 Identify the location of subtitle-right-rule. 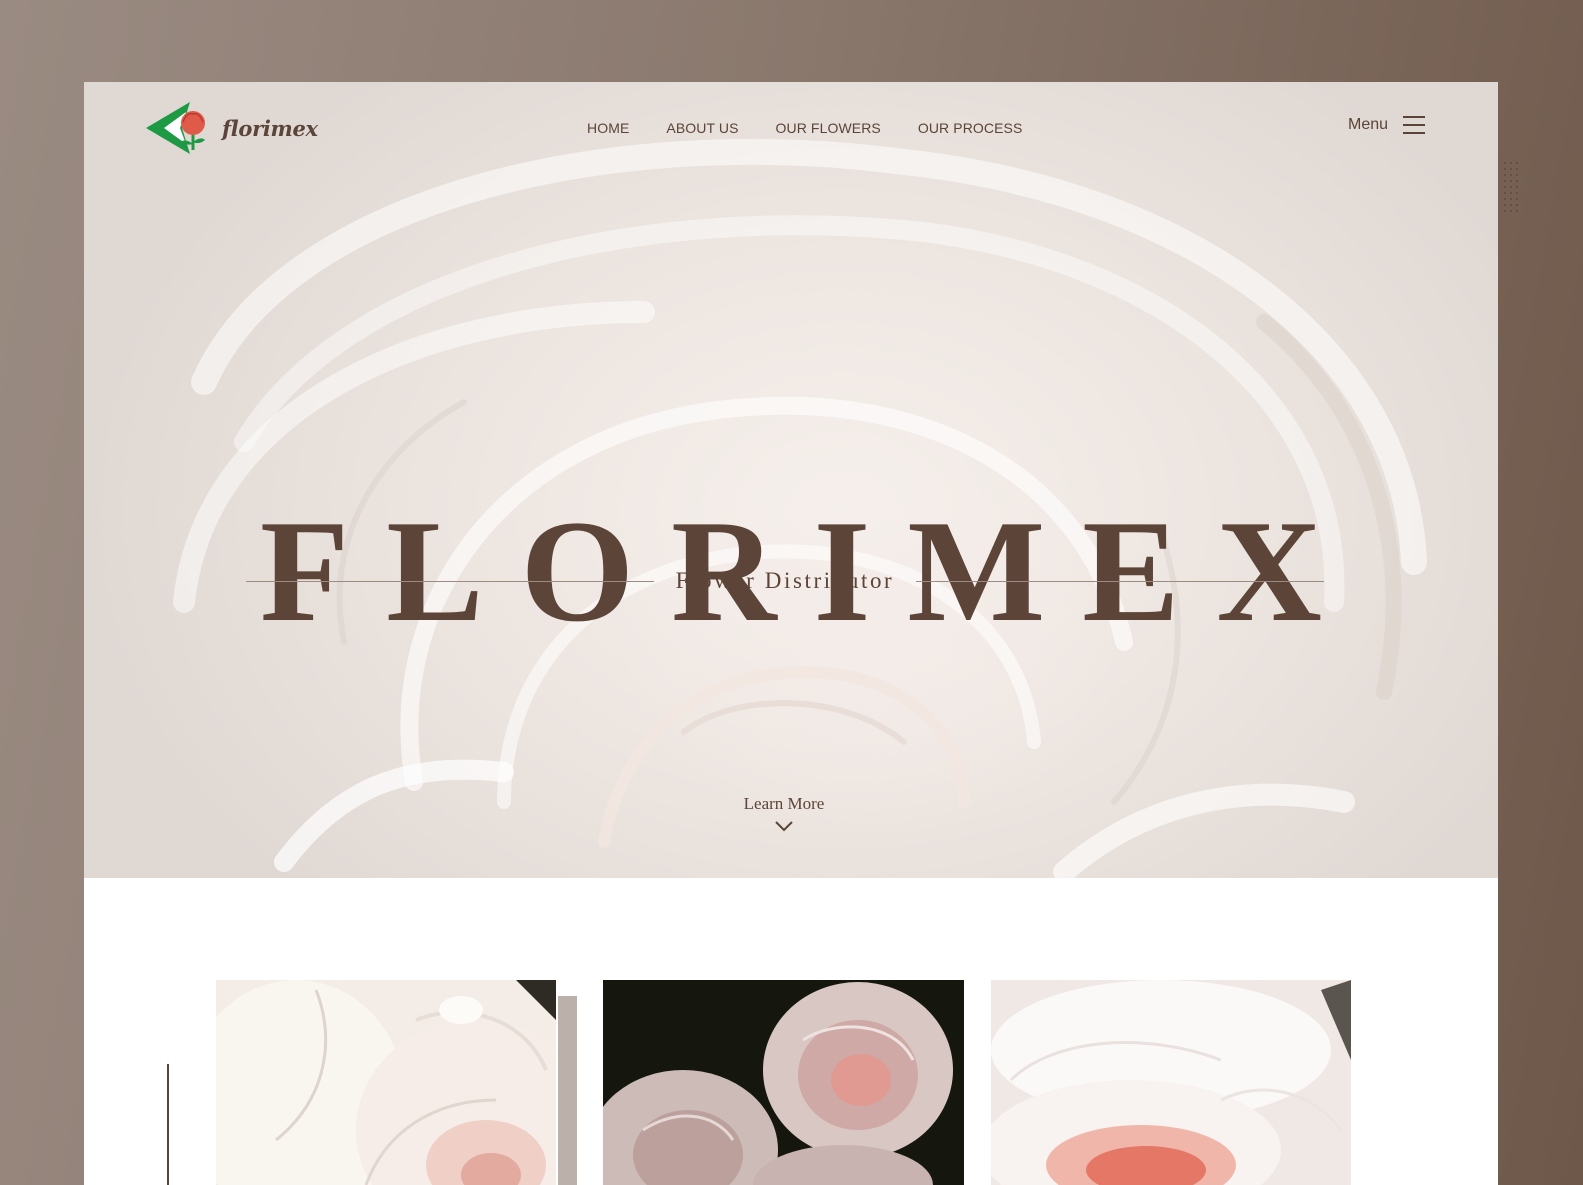
(1120, 581).